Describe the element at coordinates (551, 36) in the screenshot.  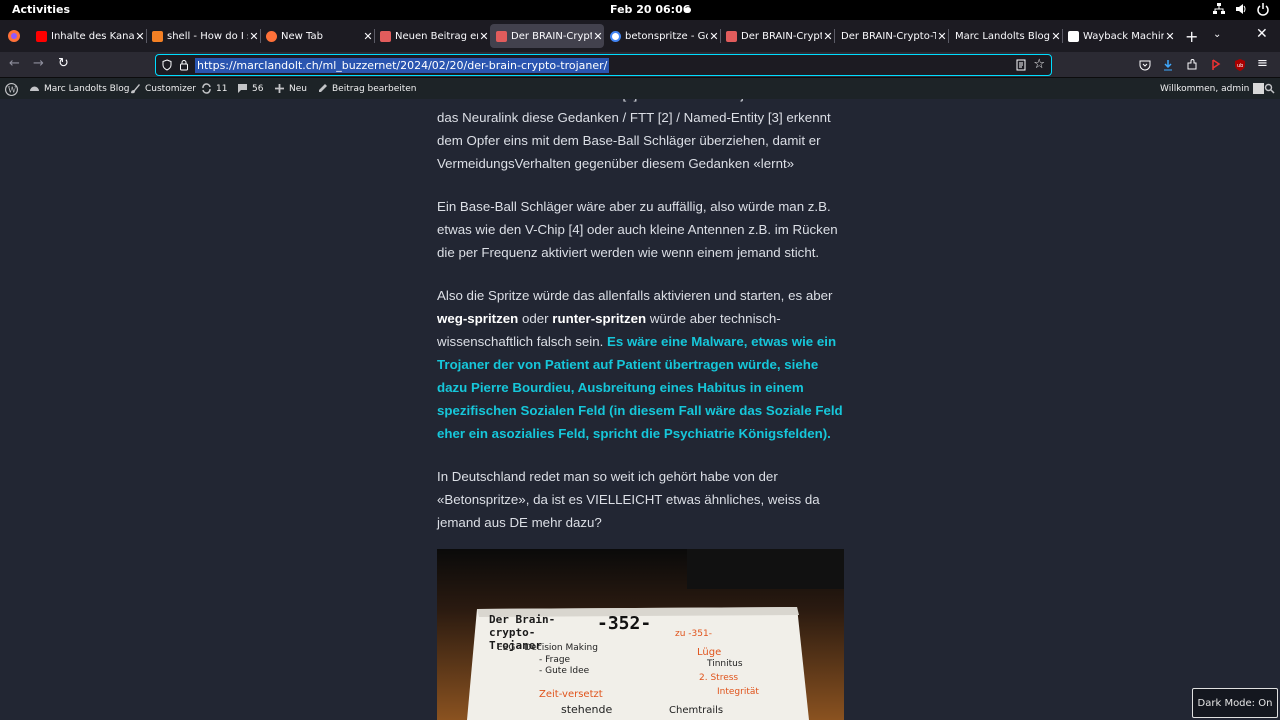
I see `tab-title: Der BRAIN-Crypto` at that location.